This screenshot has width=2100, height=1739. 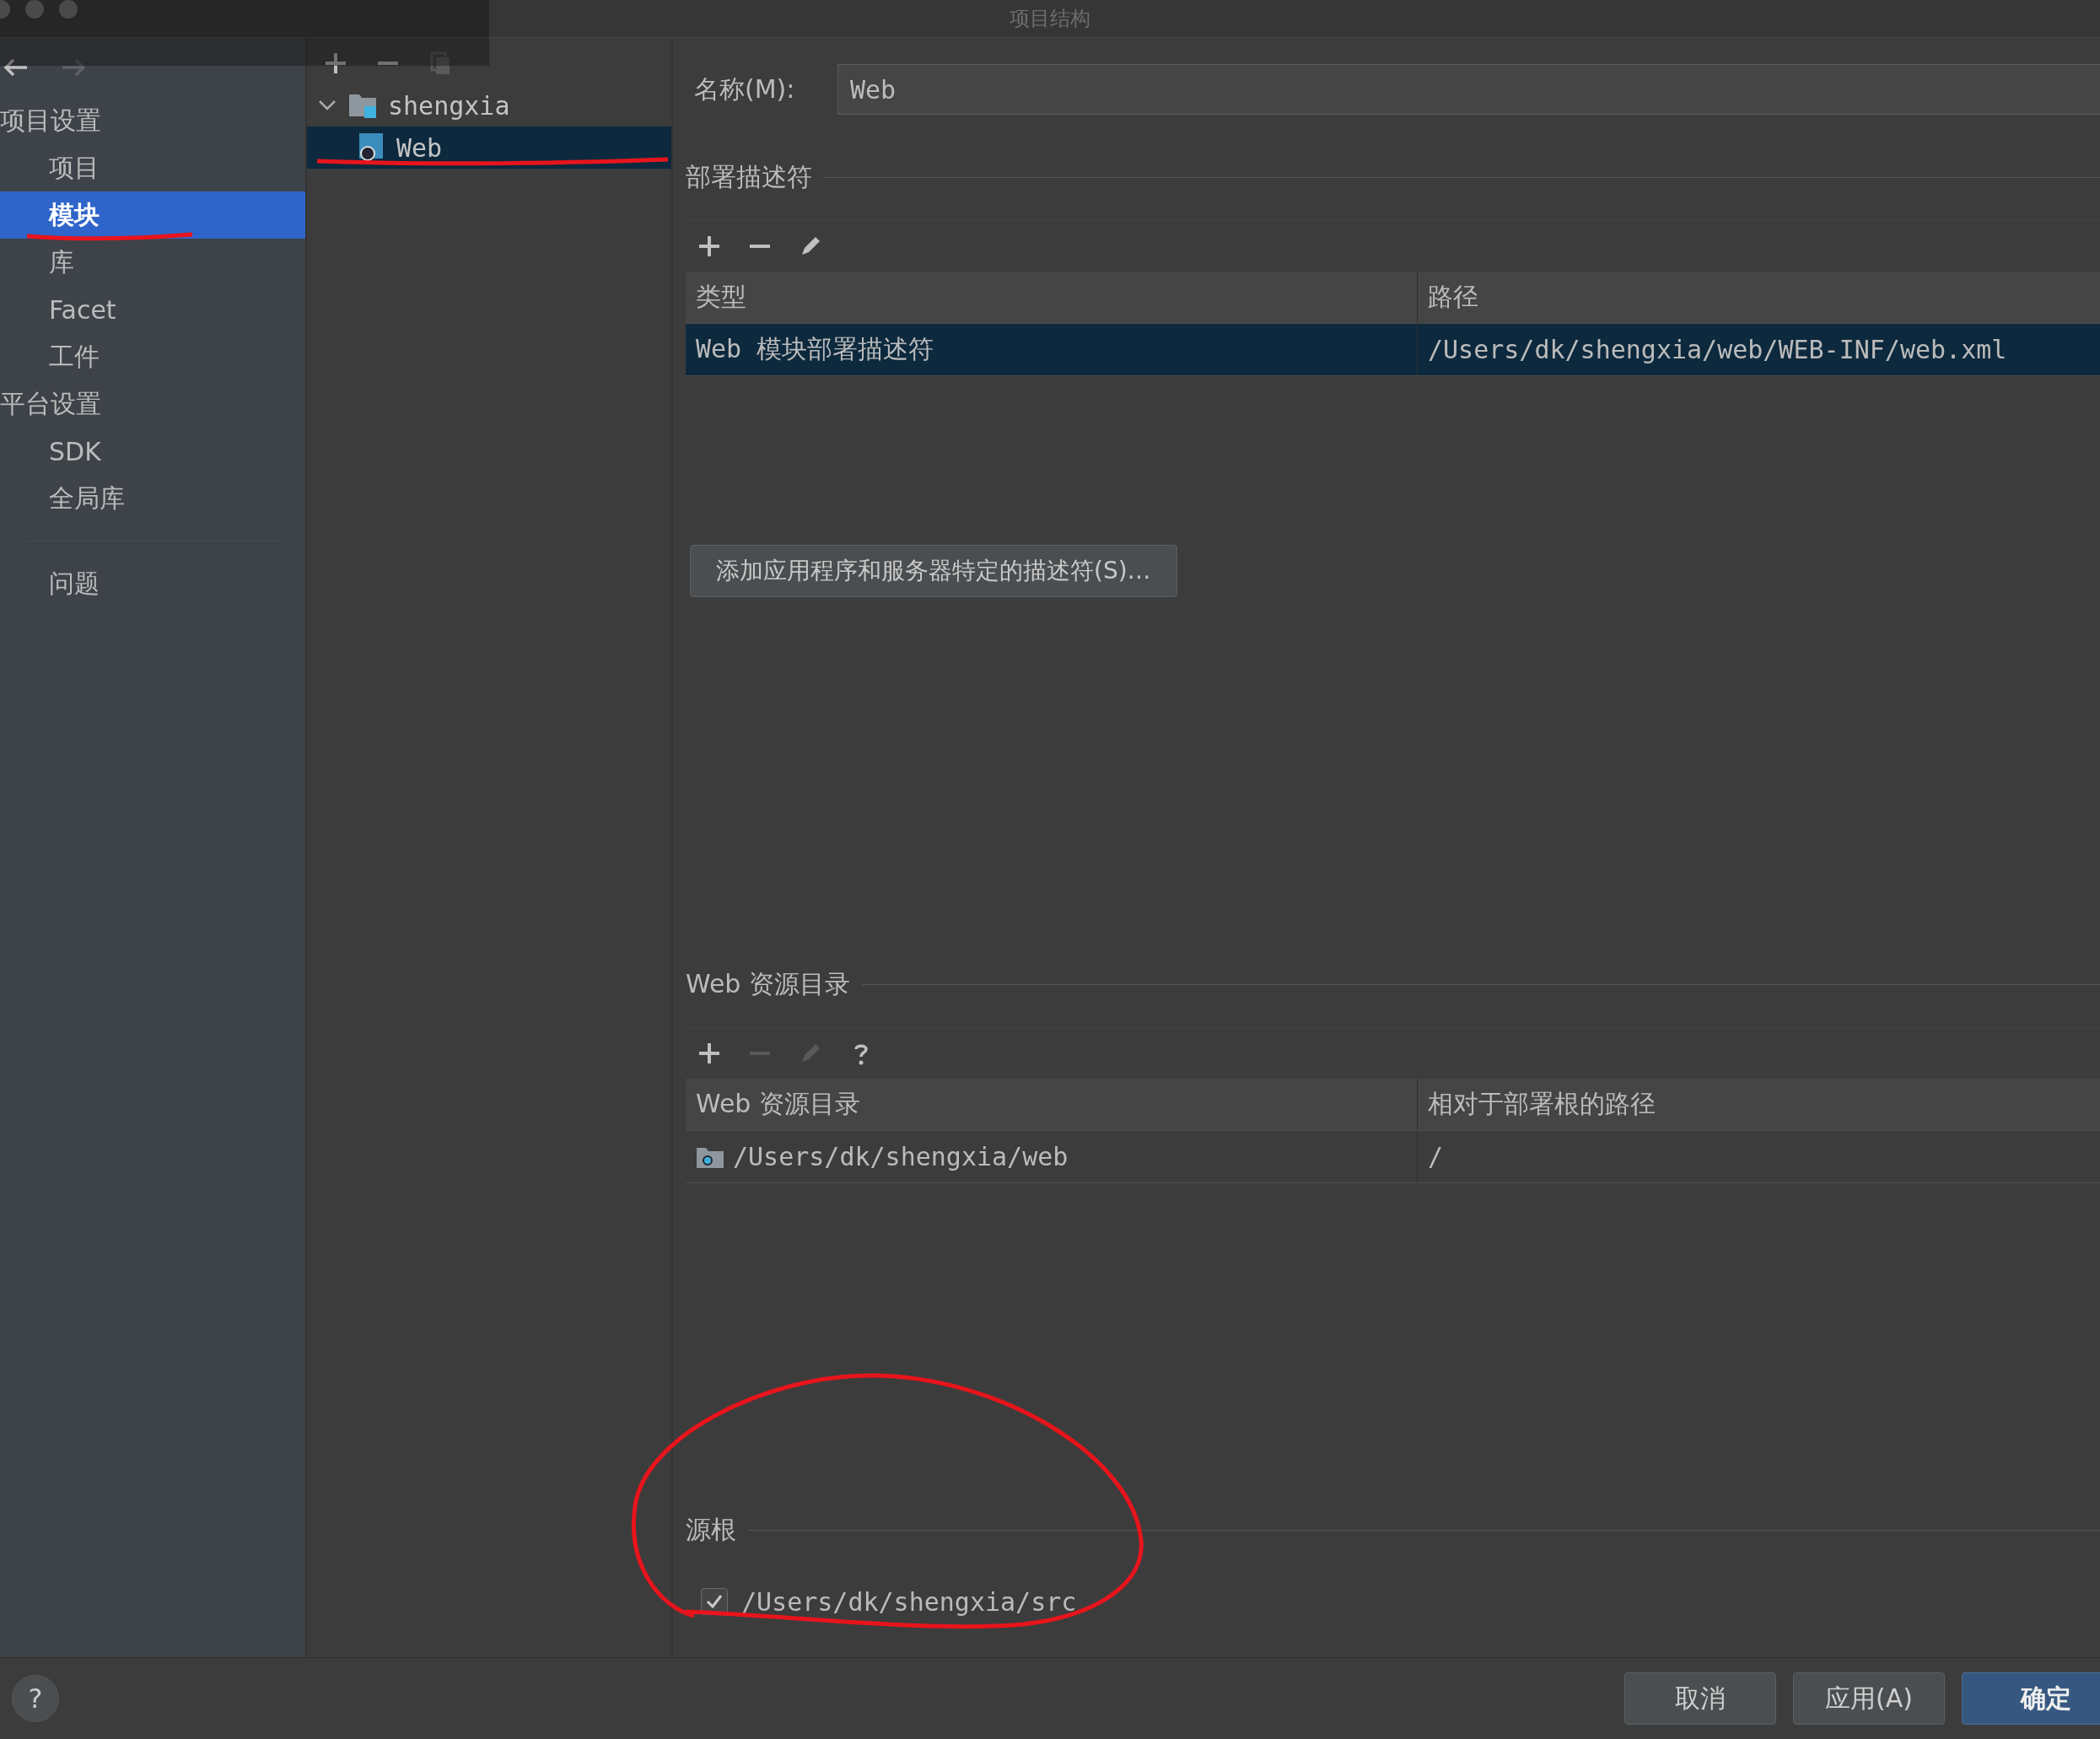 I want to click on sidebar-item: 模块, so click(x=153, y=215).